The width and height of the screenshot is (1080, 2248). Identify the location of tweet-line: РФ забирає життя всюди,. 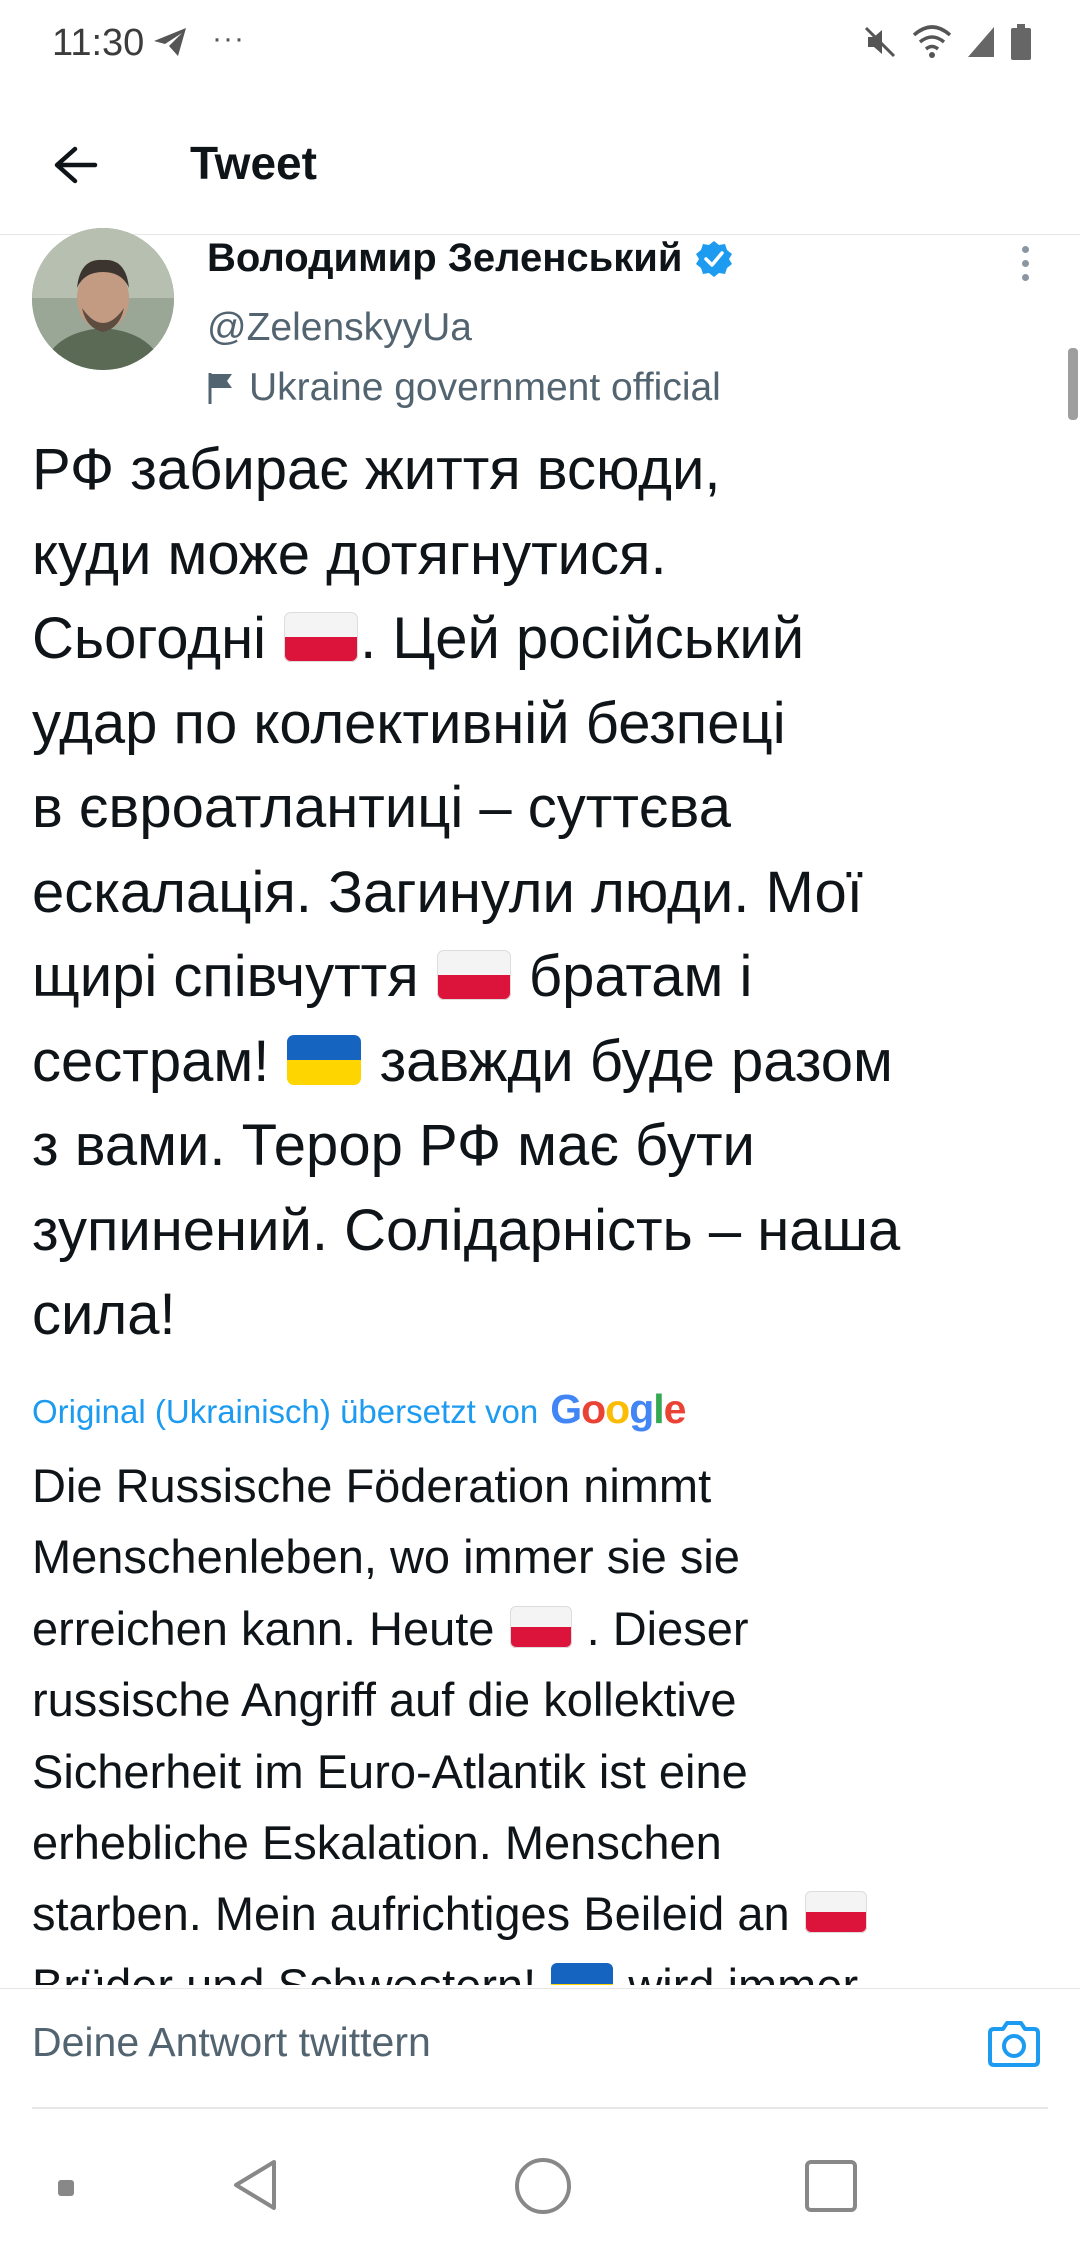
(376, 469).